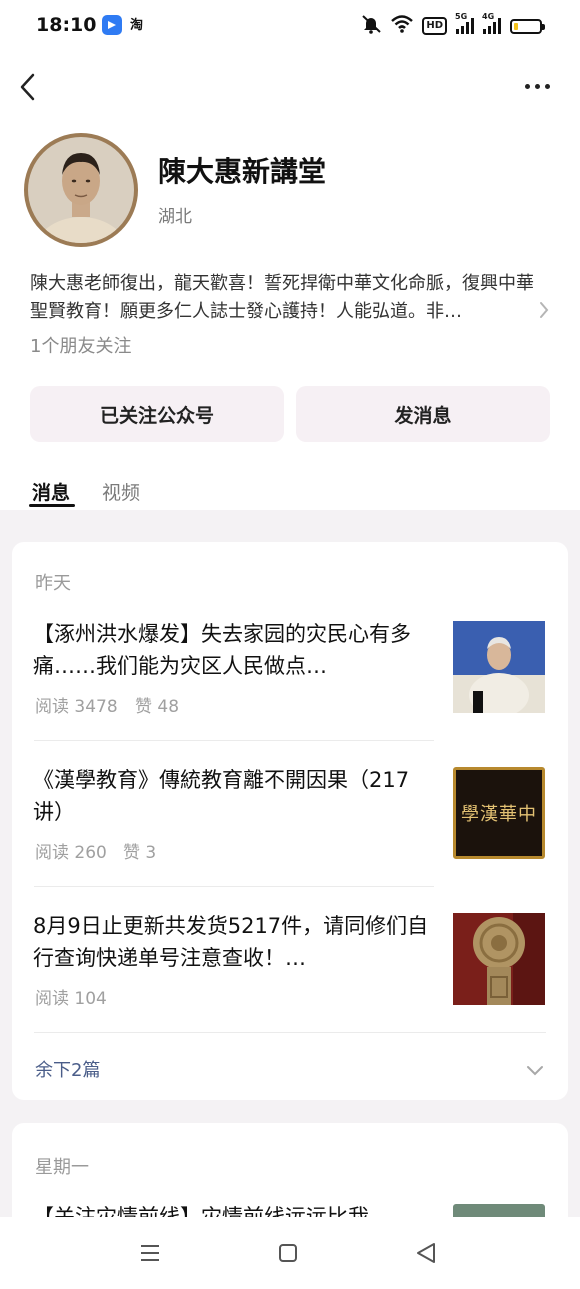 The width and height of the screenshot is (580, 1289). I want to click on signal-5g-icon: 5G, so click(464, 23).